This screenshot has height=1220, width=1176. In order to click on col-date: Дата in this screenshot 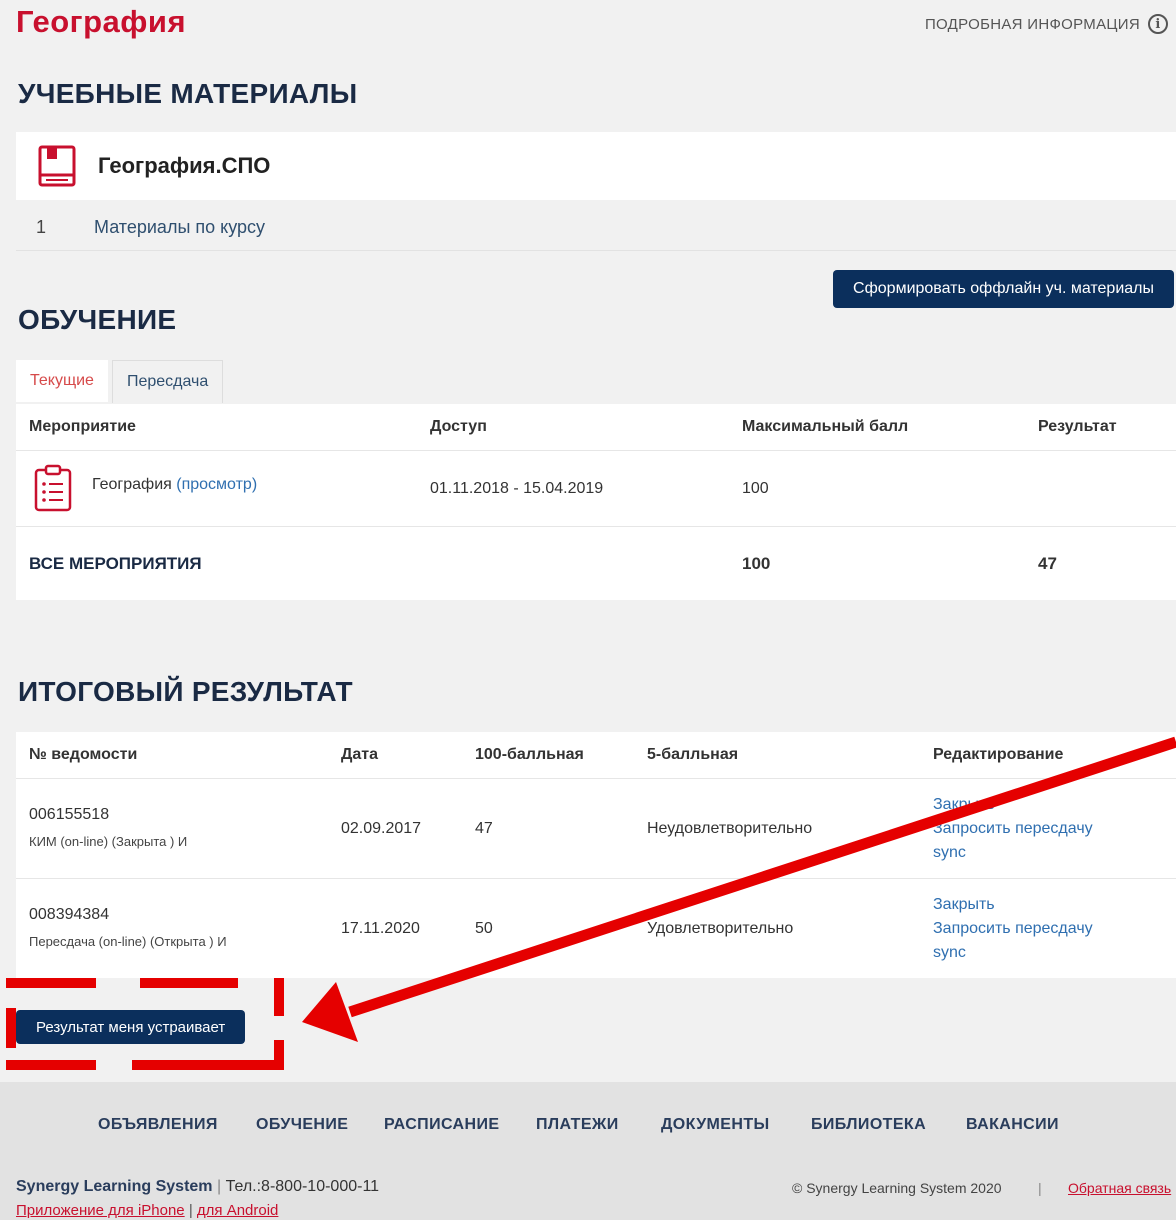, I will do `click(360, 754)`.